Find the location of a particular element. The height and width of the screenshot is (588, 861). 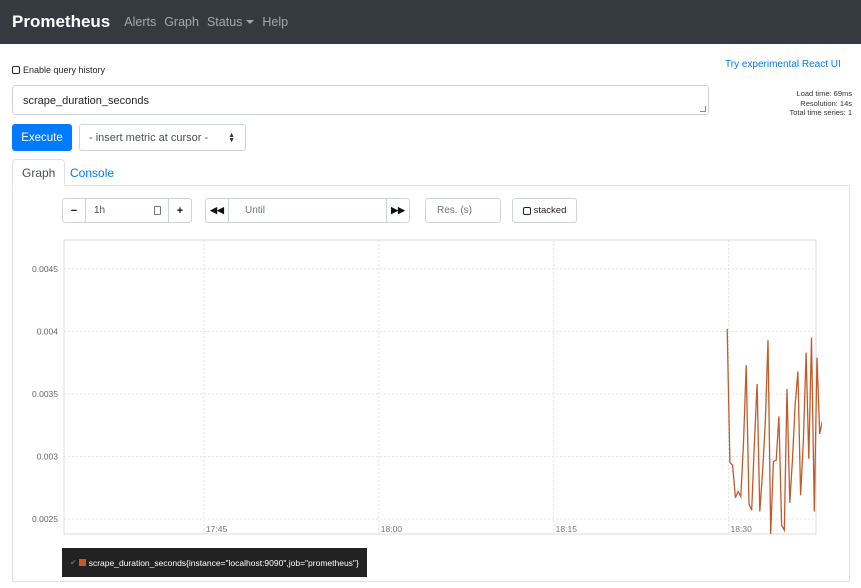

insert-metric-label: - insert metric at cursor - is located at coordinates (149, 137).